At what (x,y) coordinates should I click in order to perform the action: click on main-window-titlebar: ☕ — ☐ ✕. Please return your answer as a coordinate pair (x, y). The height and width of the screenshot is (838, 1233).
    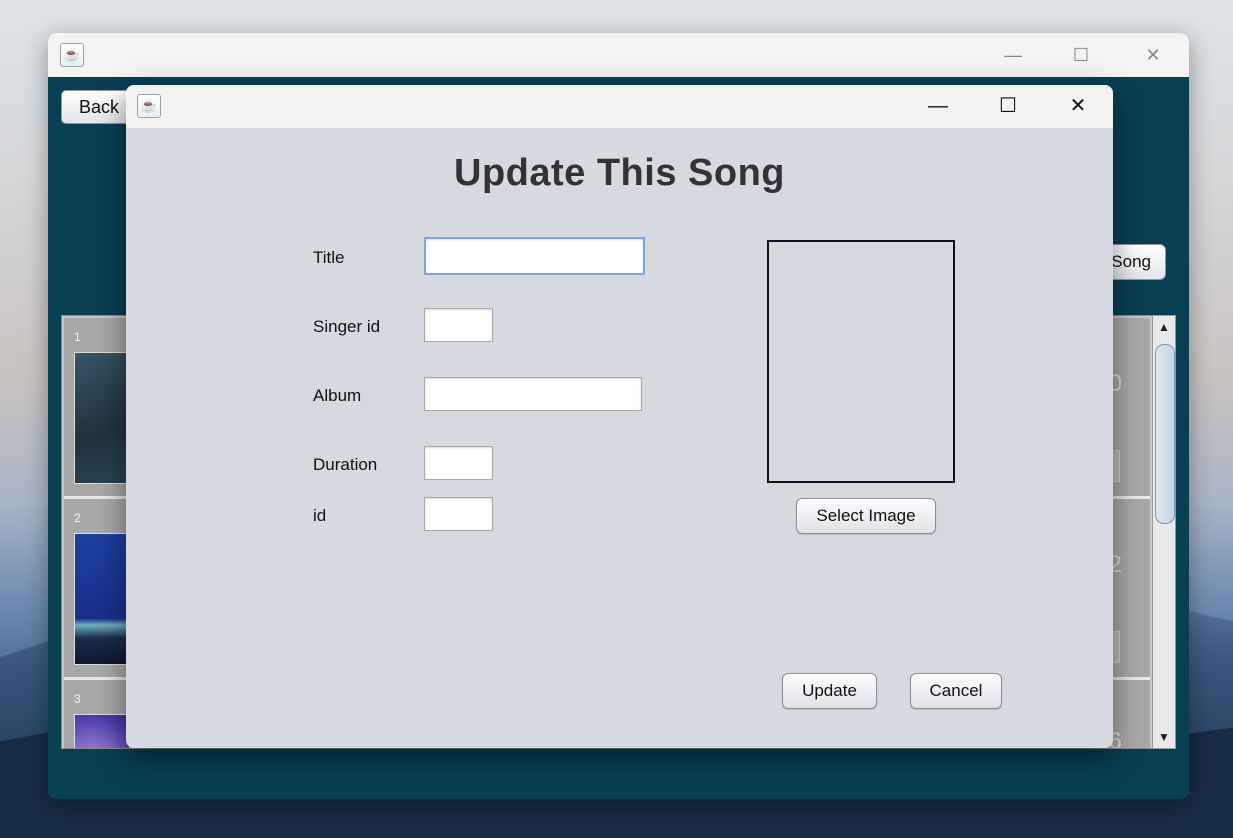
    Looking at the image, I should click on (618, 55).